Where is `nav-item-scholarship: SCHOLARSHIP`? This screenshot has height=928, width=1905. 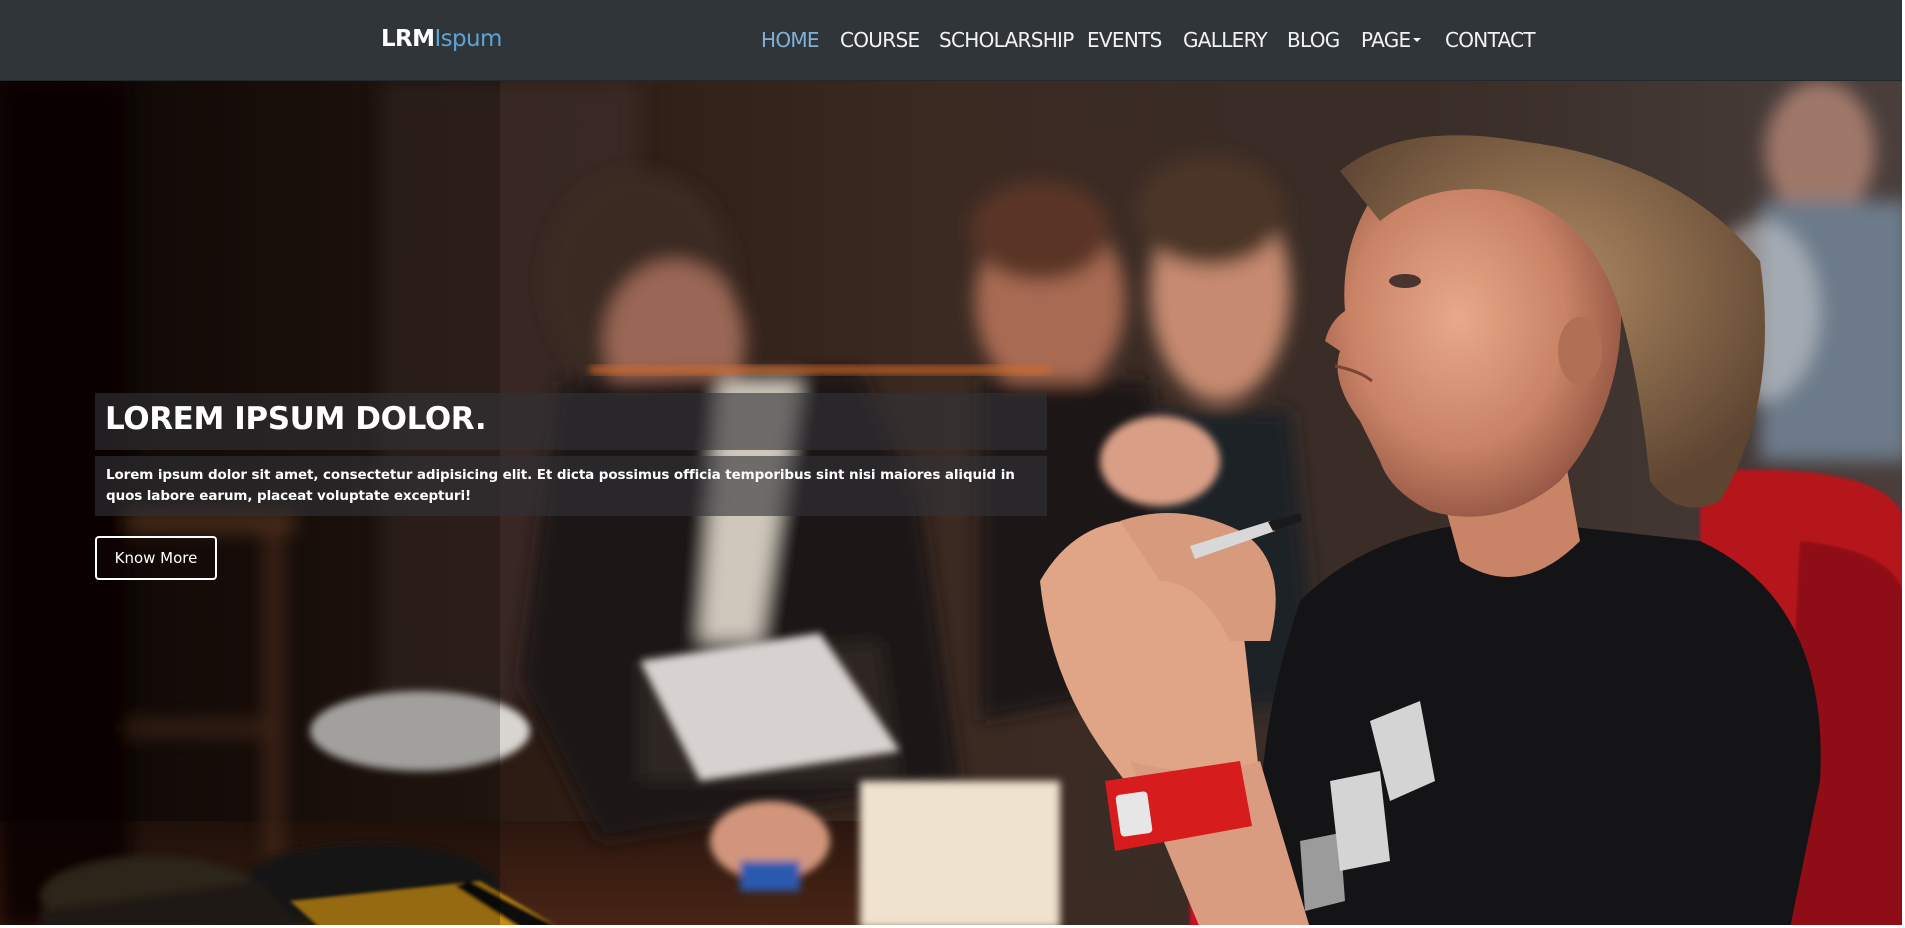 nav-item-scholarship: SCHOLARSHIP is located at coordinates (1006, 40).